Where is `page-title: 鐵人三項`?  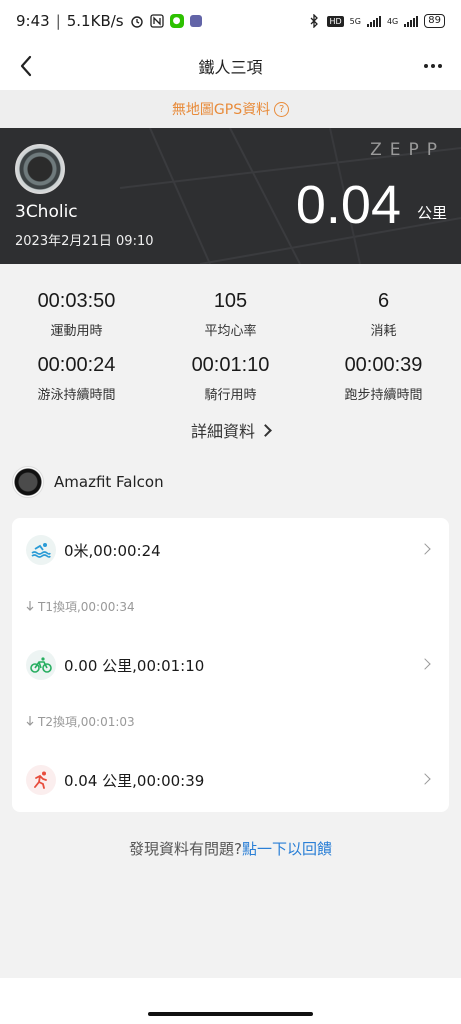
page-title: 鐵人三項 is located at coordinates (230, 67).